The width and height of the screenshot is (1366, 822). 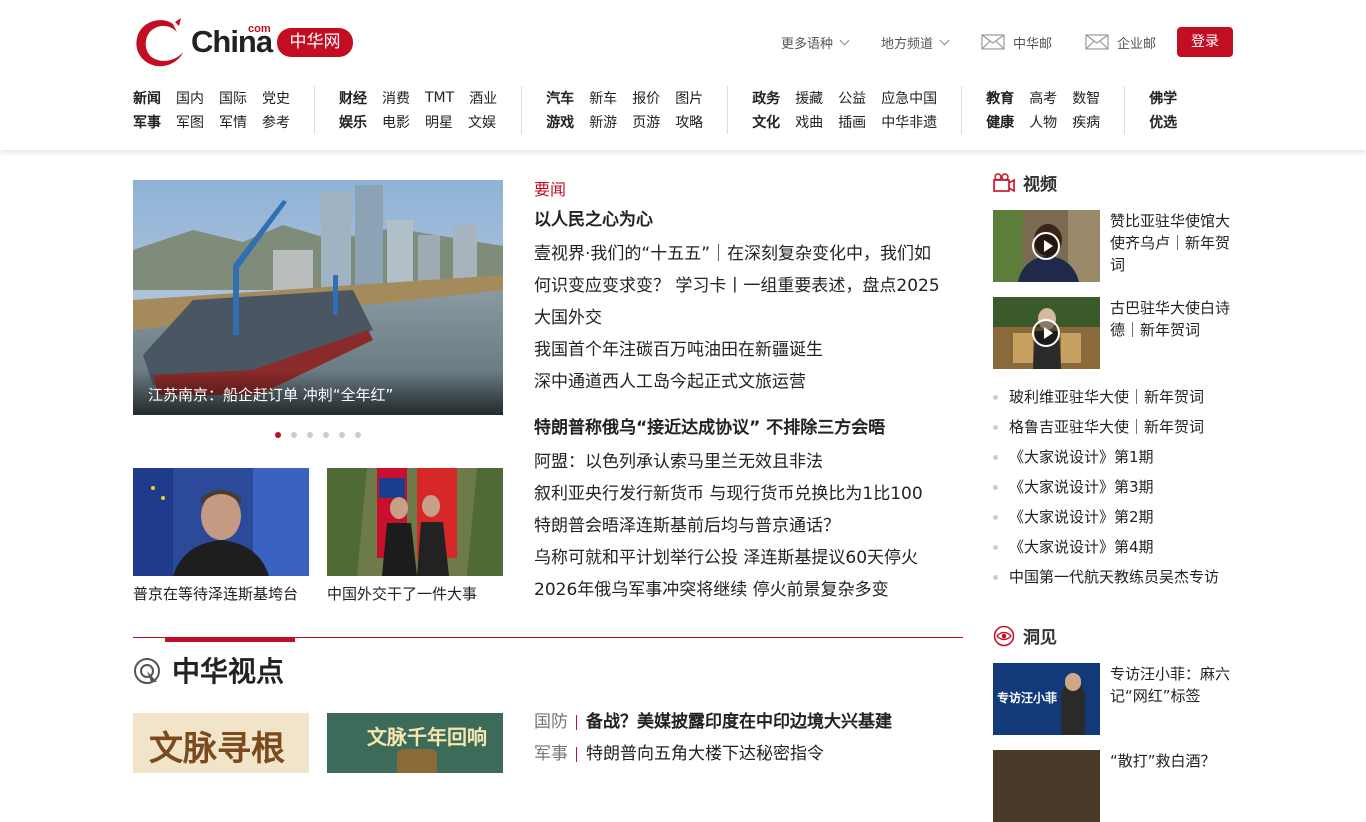 What do you see at coordinates (749, 558) in the screenshot?
I see `news-link: 乌称可就和平计划举行公投 泽连斯基提议60天停火` at bounding box center [749, 558].